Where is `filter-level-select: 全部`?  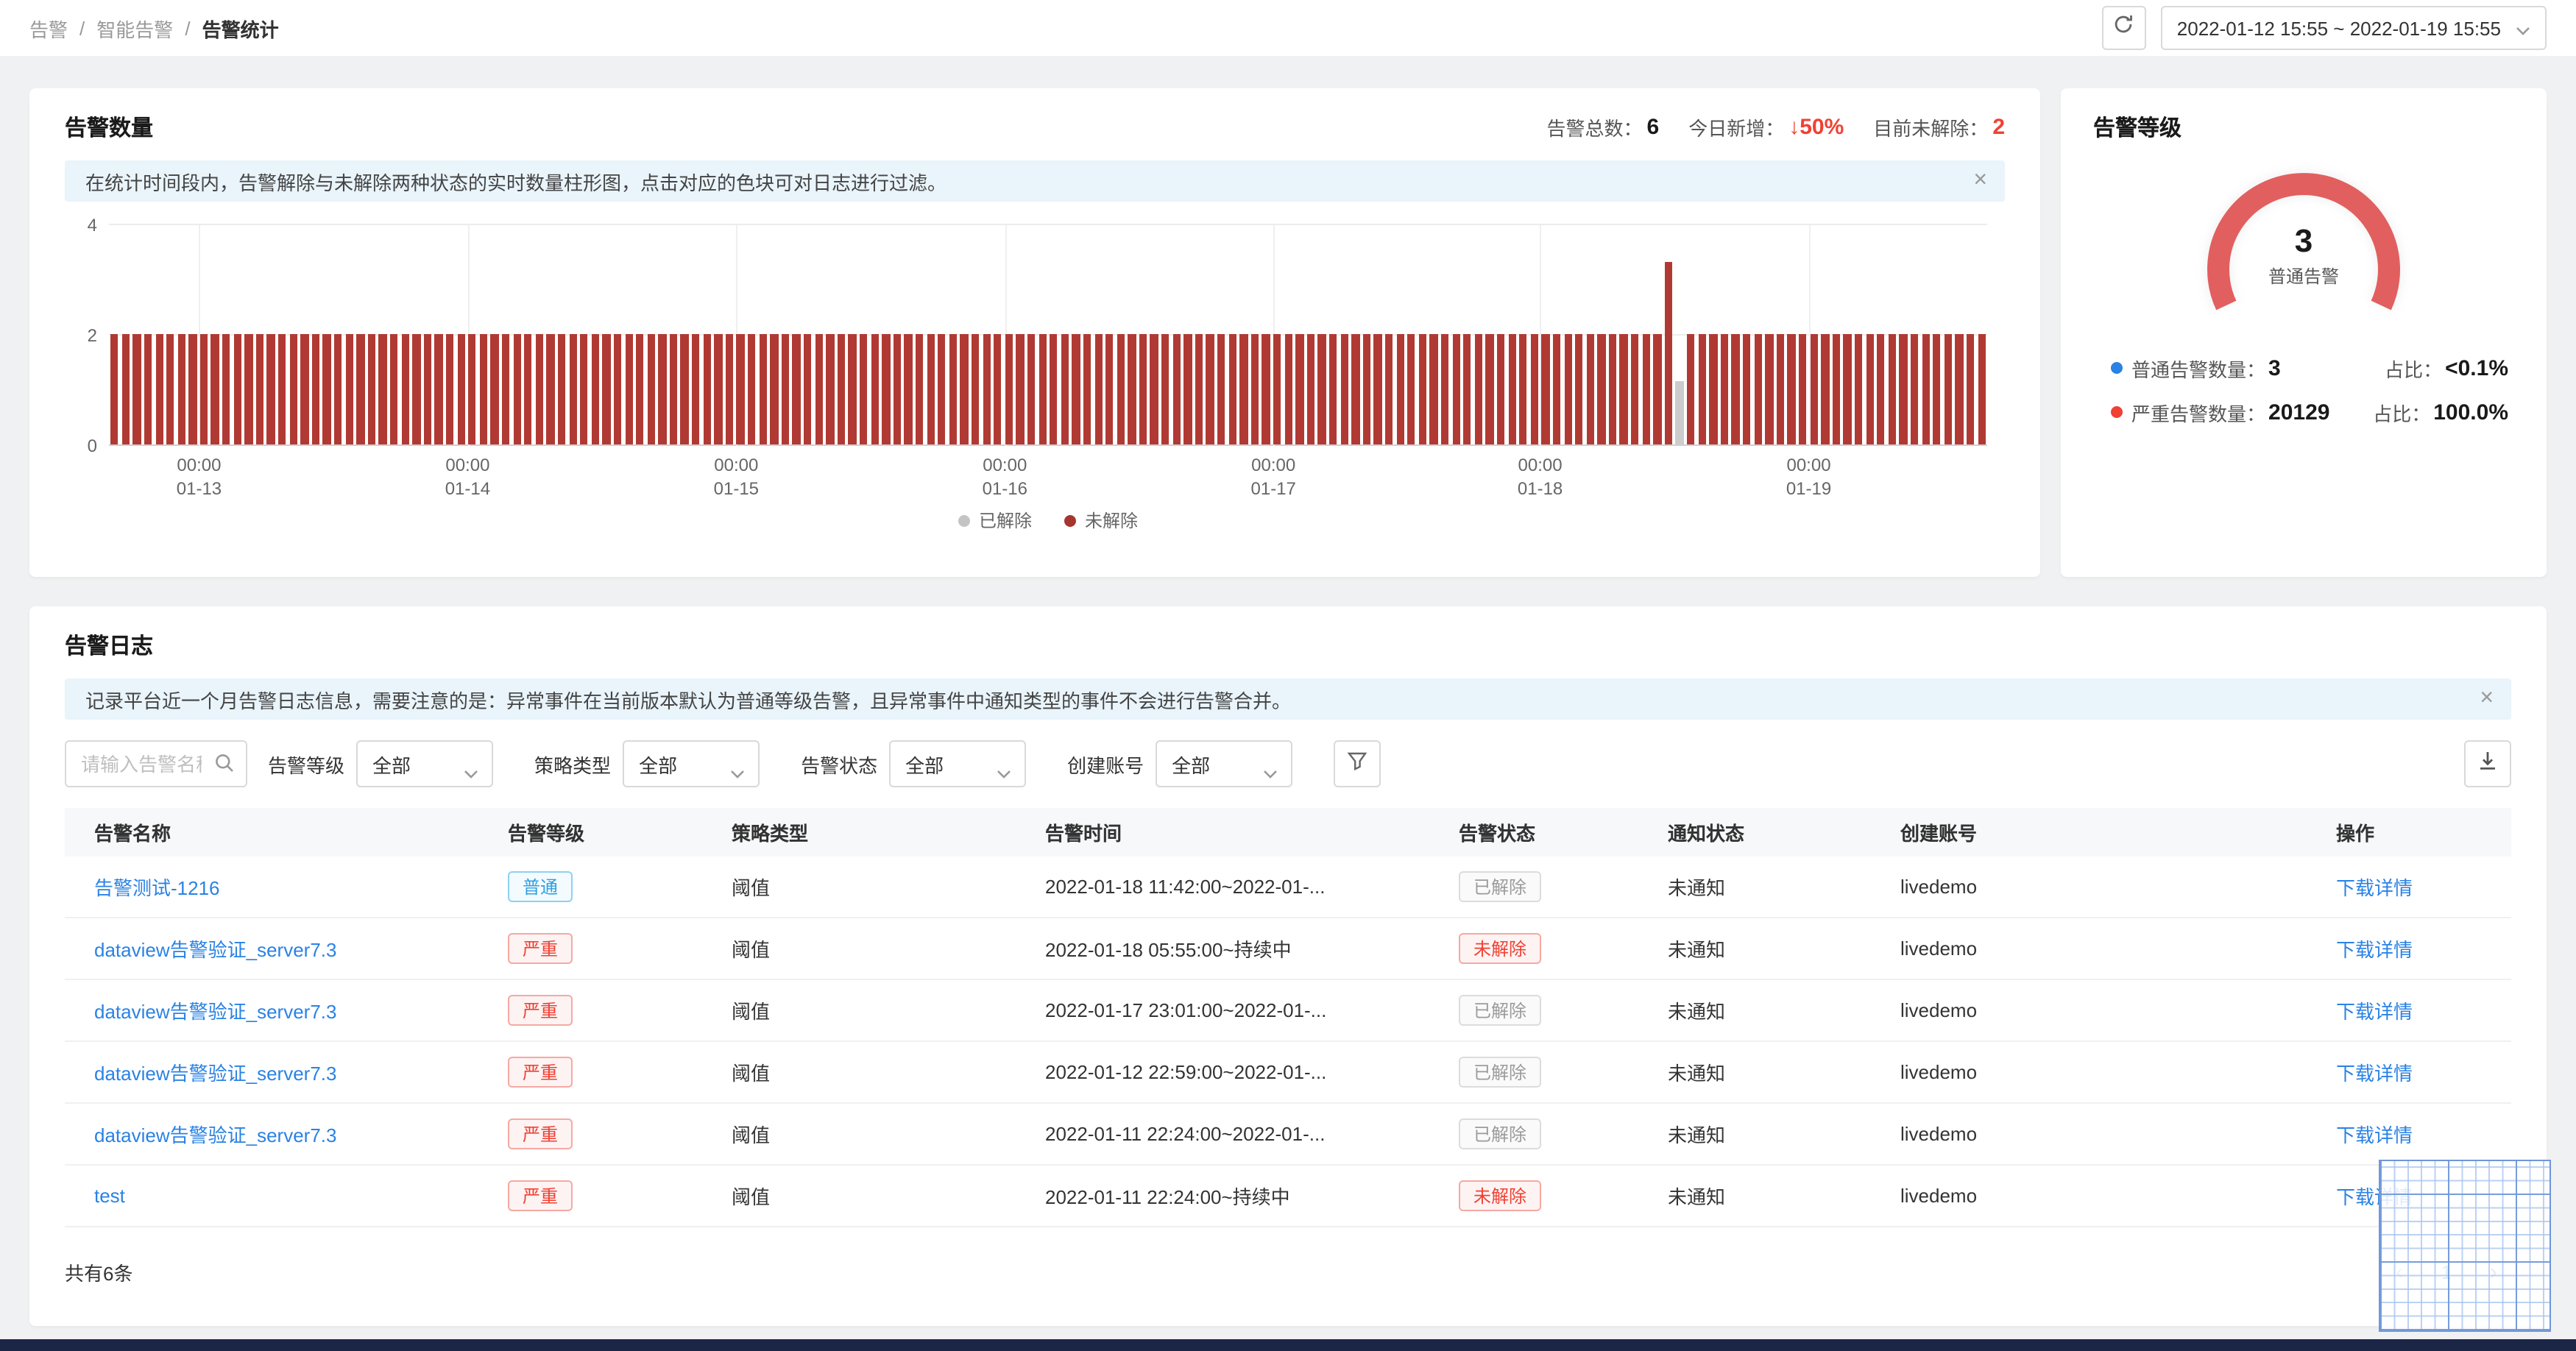 filter-level-select: 全部 is located at coordinates (425, 764).